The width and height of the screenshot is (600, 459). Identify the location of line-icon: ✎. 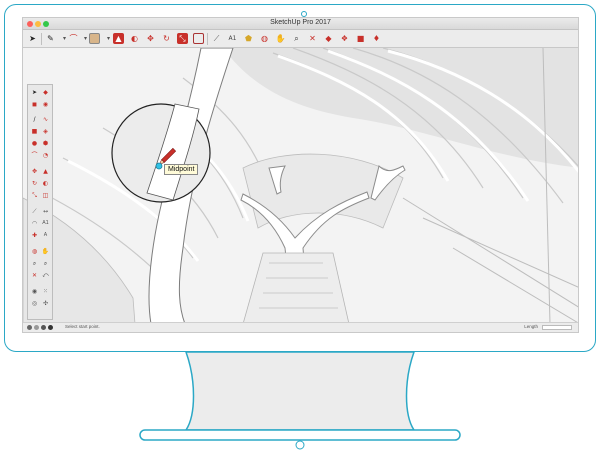
(50, 38).